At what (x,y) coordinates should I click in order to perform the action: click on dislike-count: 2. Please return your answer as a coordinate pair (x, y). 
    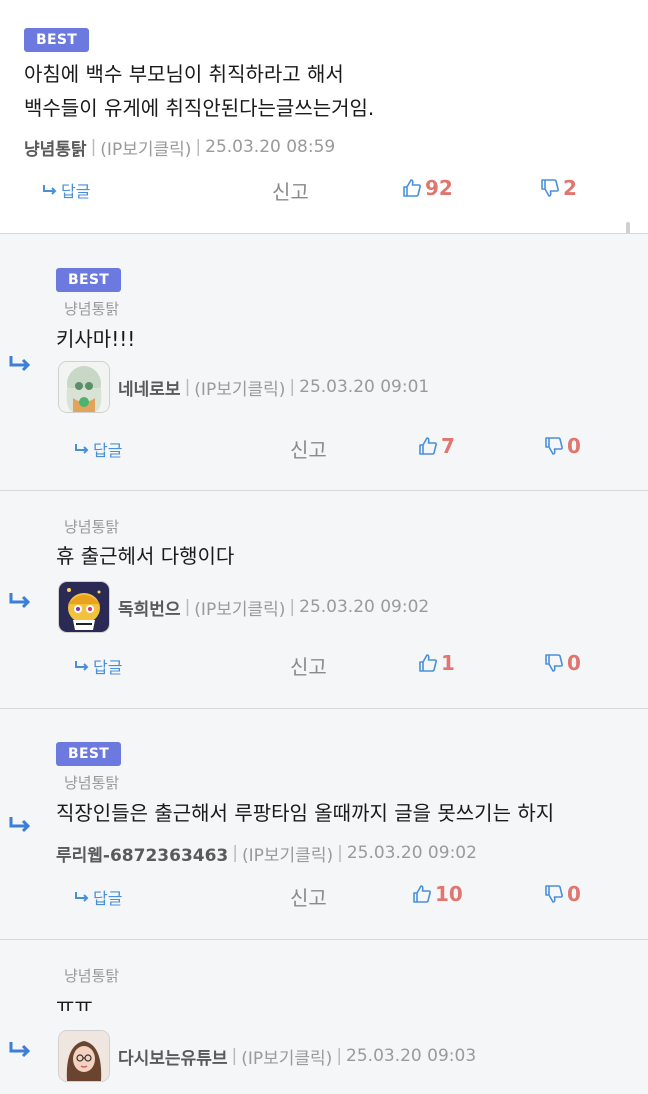
    Looking at the image, I should click on (570, 188).